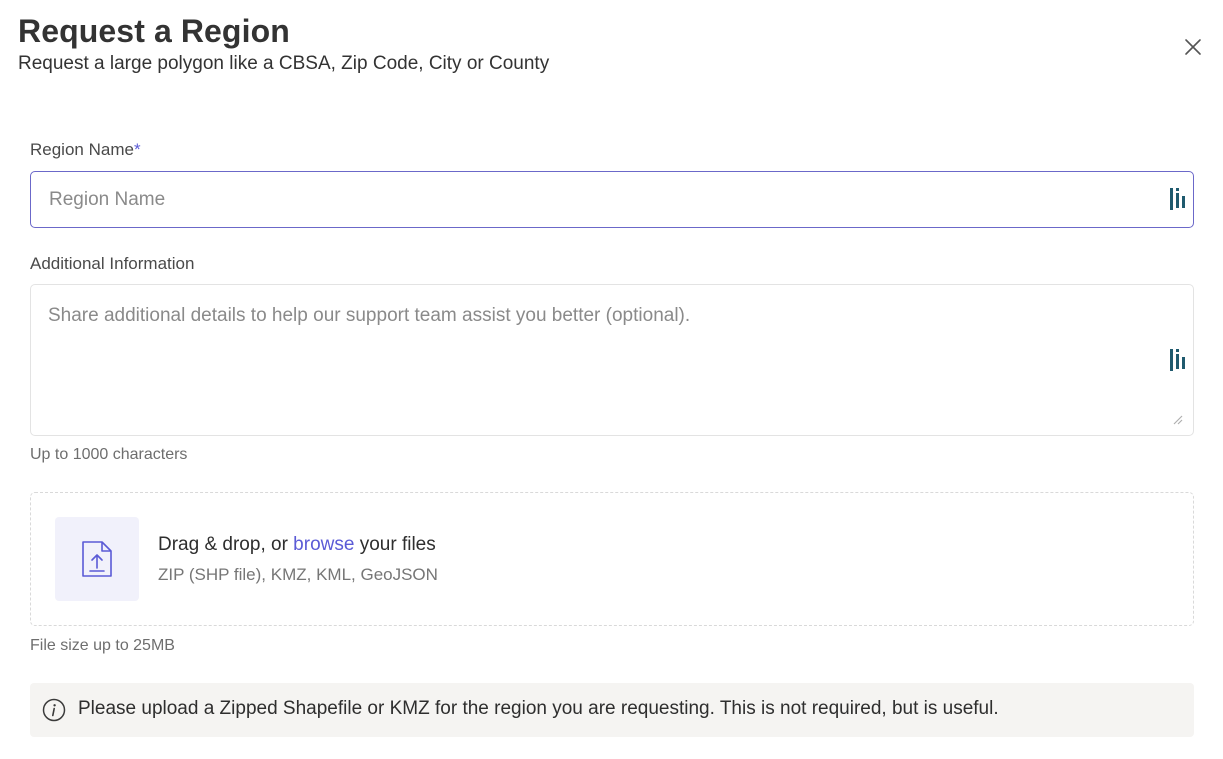 This screenshot has width=1223, height=759. I want to click on browse-link: browse, so click(323, 544).